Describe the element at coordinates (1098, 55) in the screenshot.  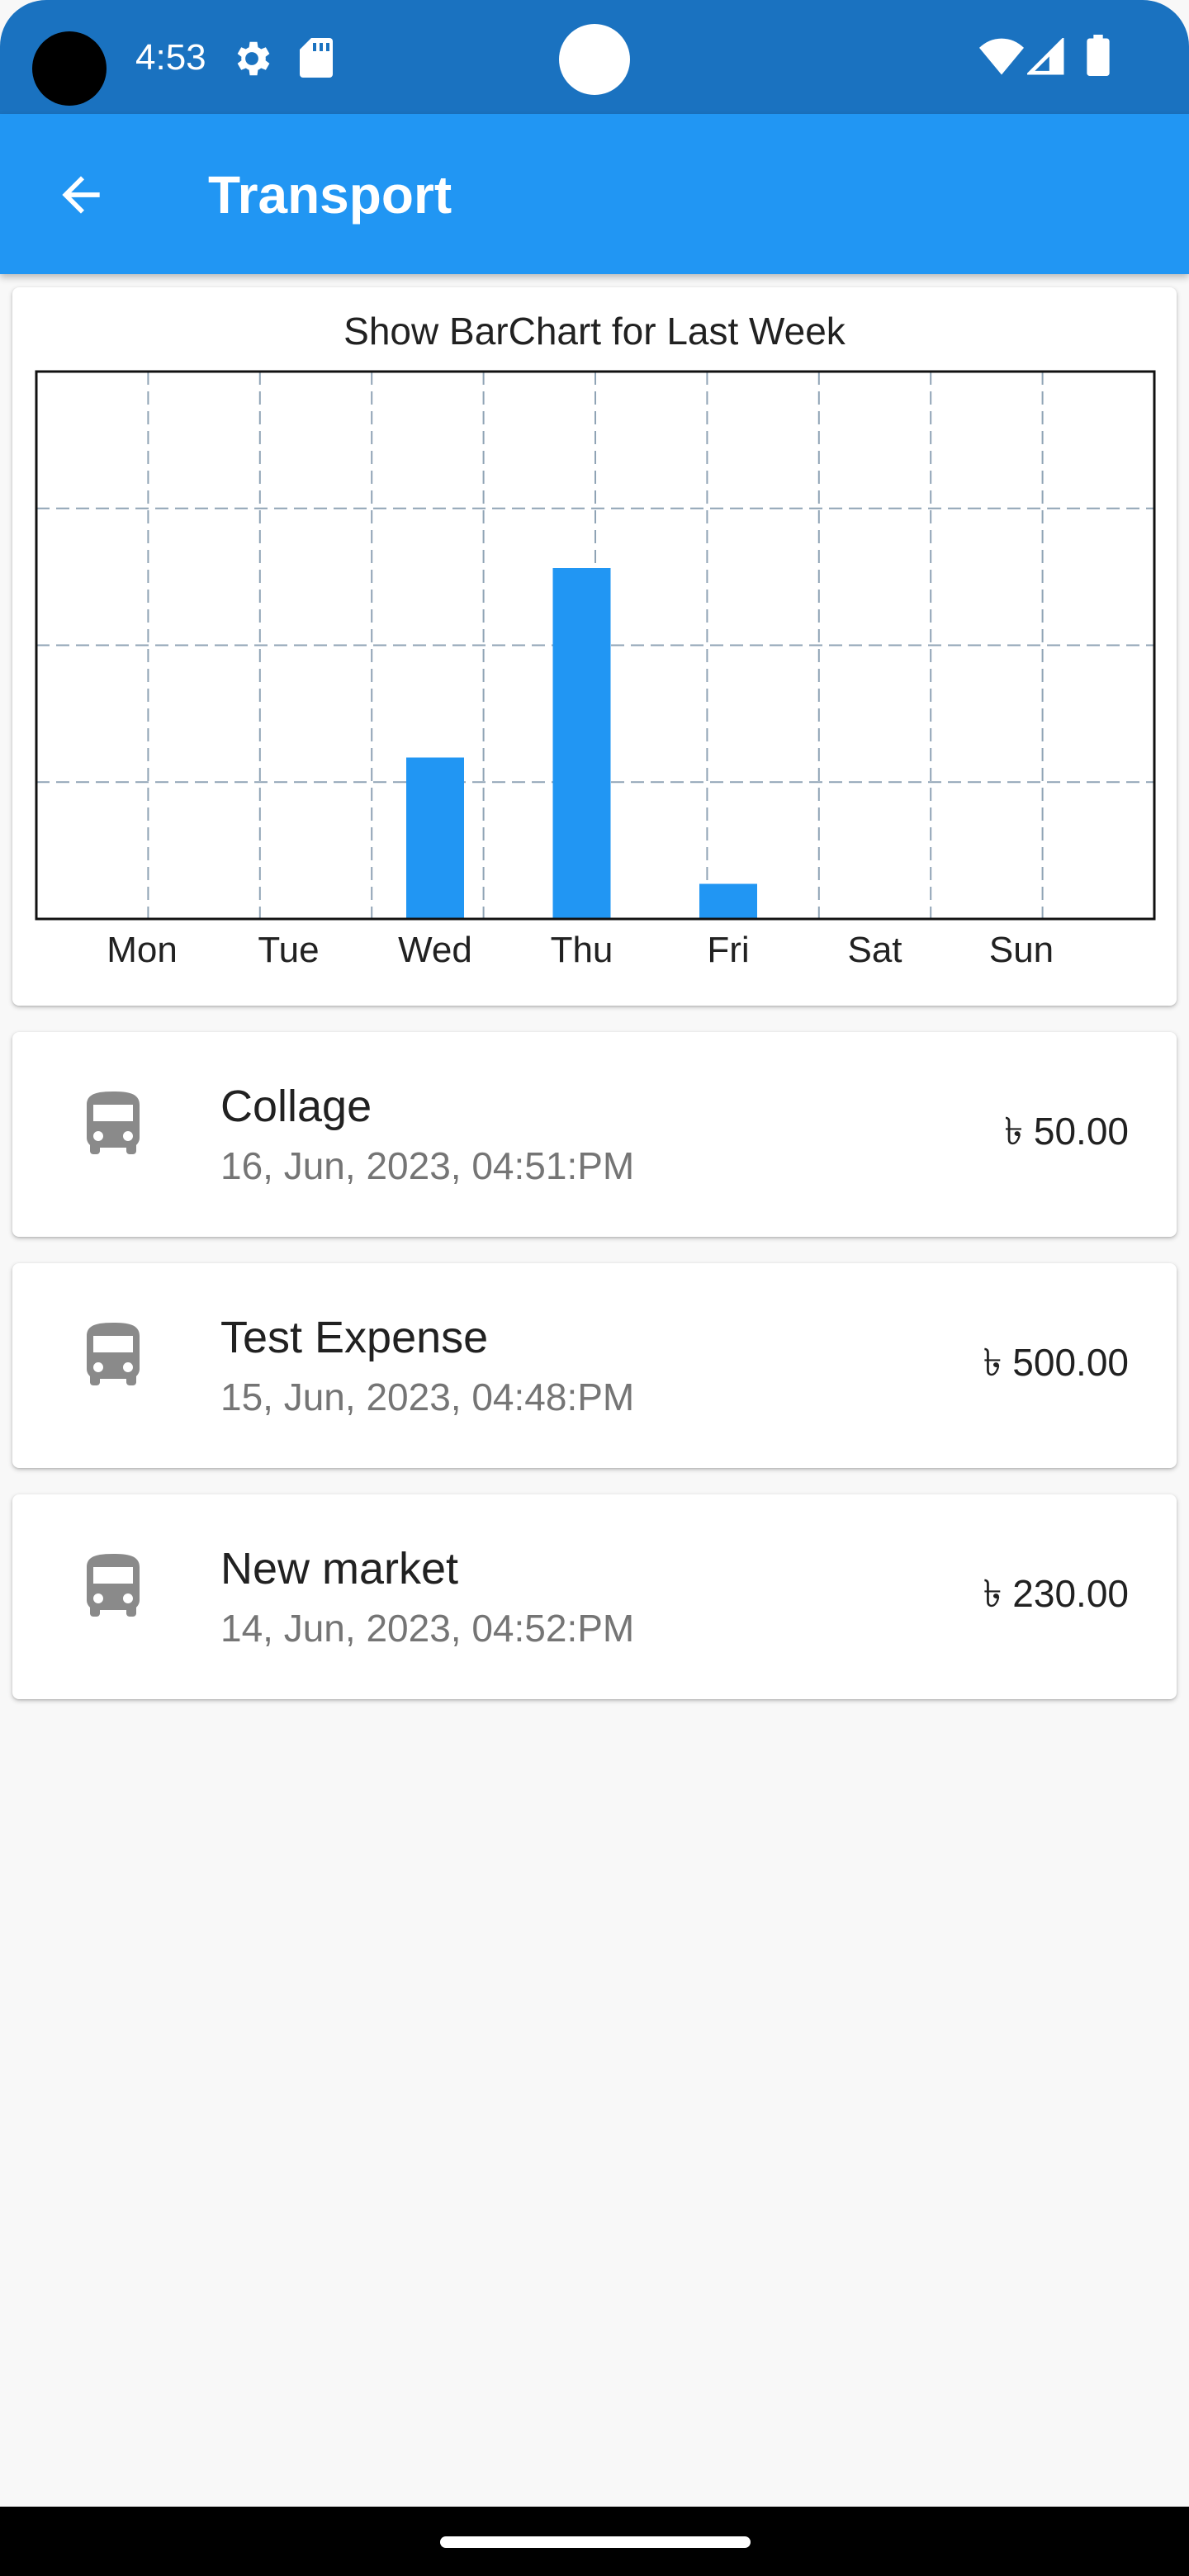
I see `battery-icon` at that location.